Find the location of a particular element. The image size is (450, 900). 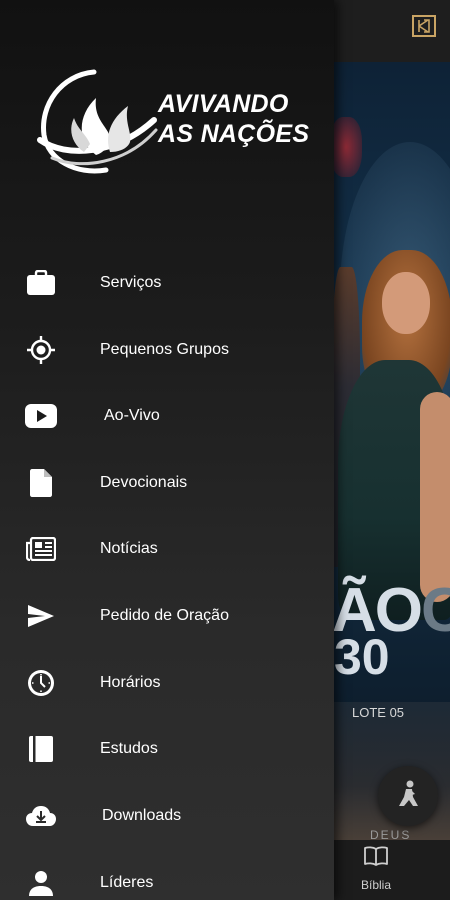

menu-item-label: Ao-Vivo is located at coordinates (132, 415).